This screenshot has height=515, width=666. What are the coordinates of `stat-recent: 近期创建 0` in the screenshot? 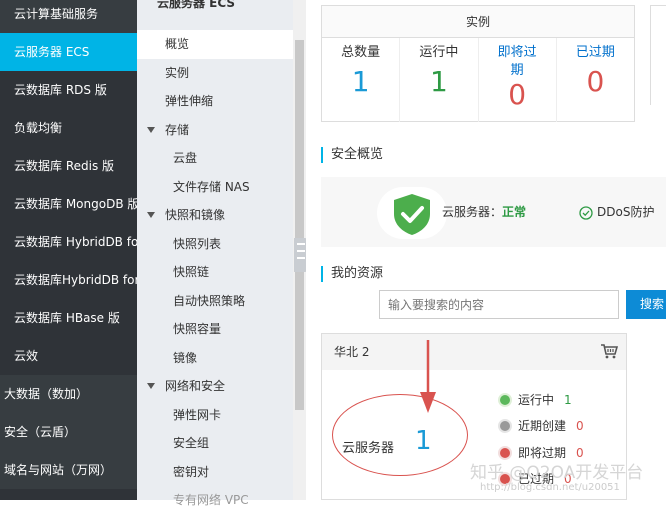 It's located at (542, 426).